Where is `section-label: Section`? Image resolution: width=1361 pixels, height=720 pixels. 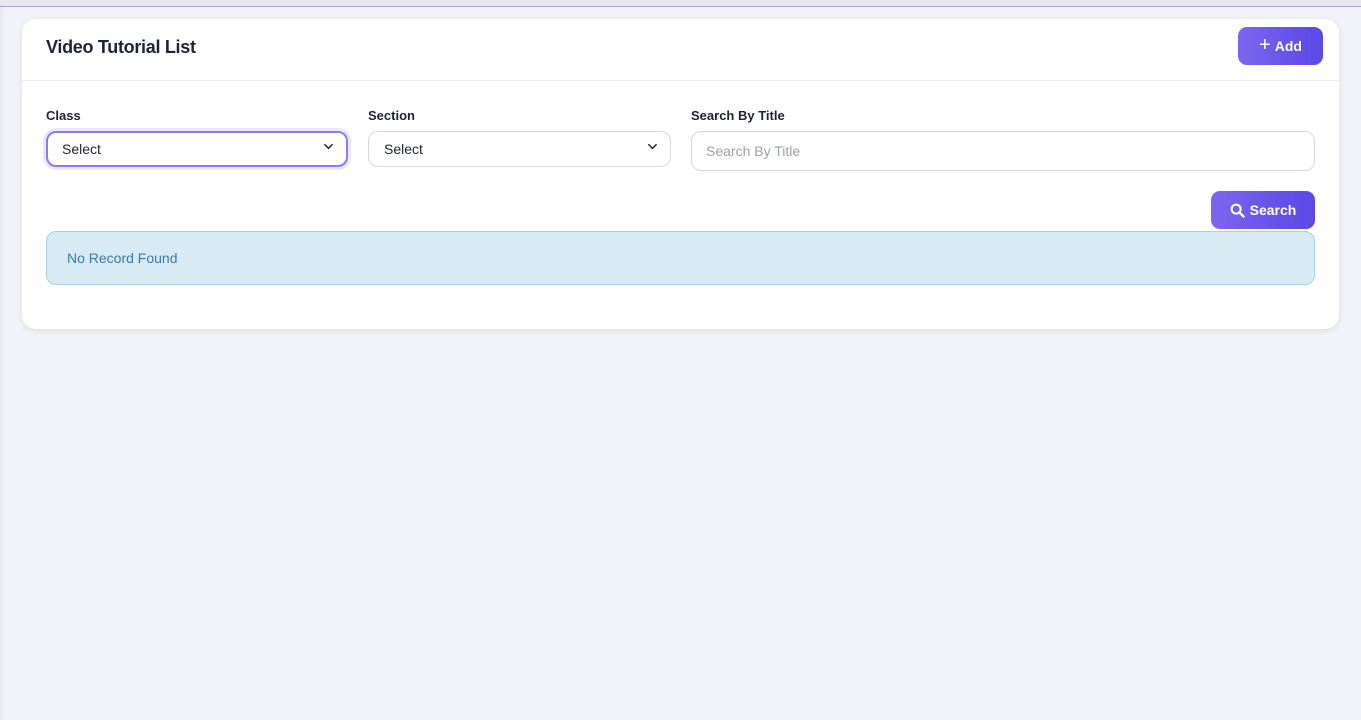
section-label: Section is located at coordinates (391, 115).